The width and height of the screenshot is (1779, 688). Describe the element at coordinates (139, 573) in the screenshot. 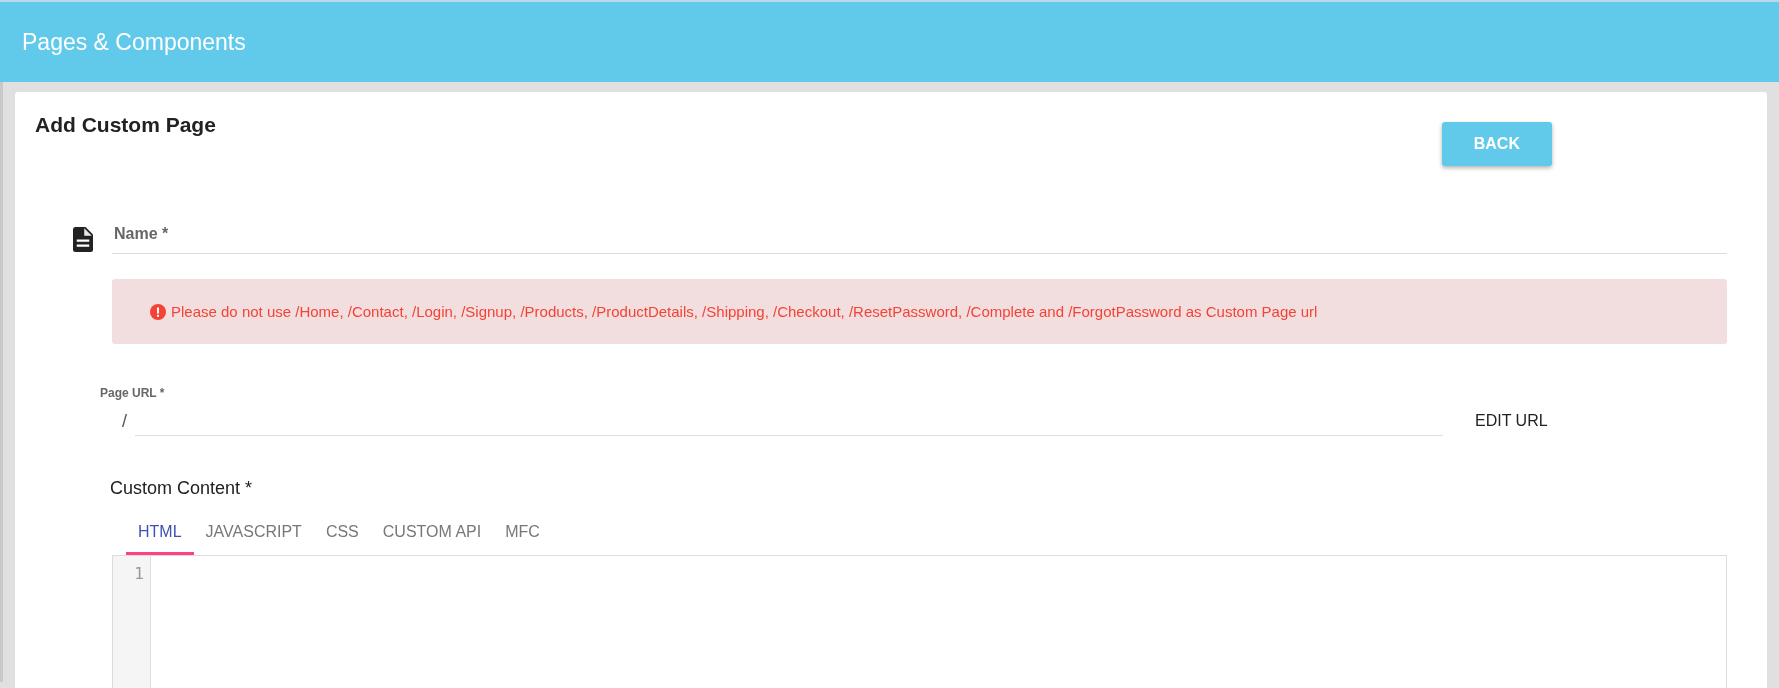

I see `line-number: 1` at that location.